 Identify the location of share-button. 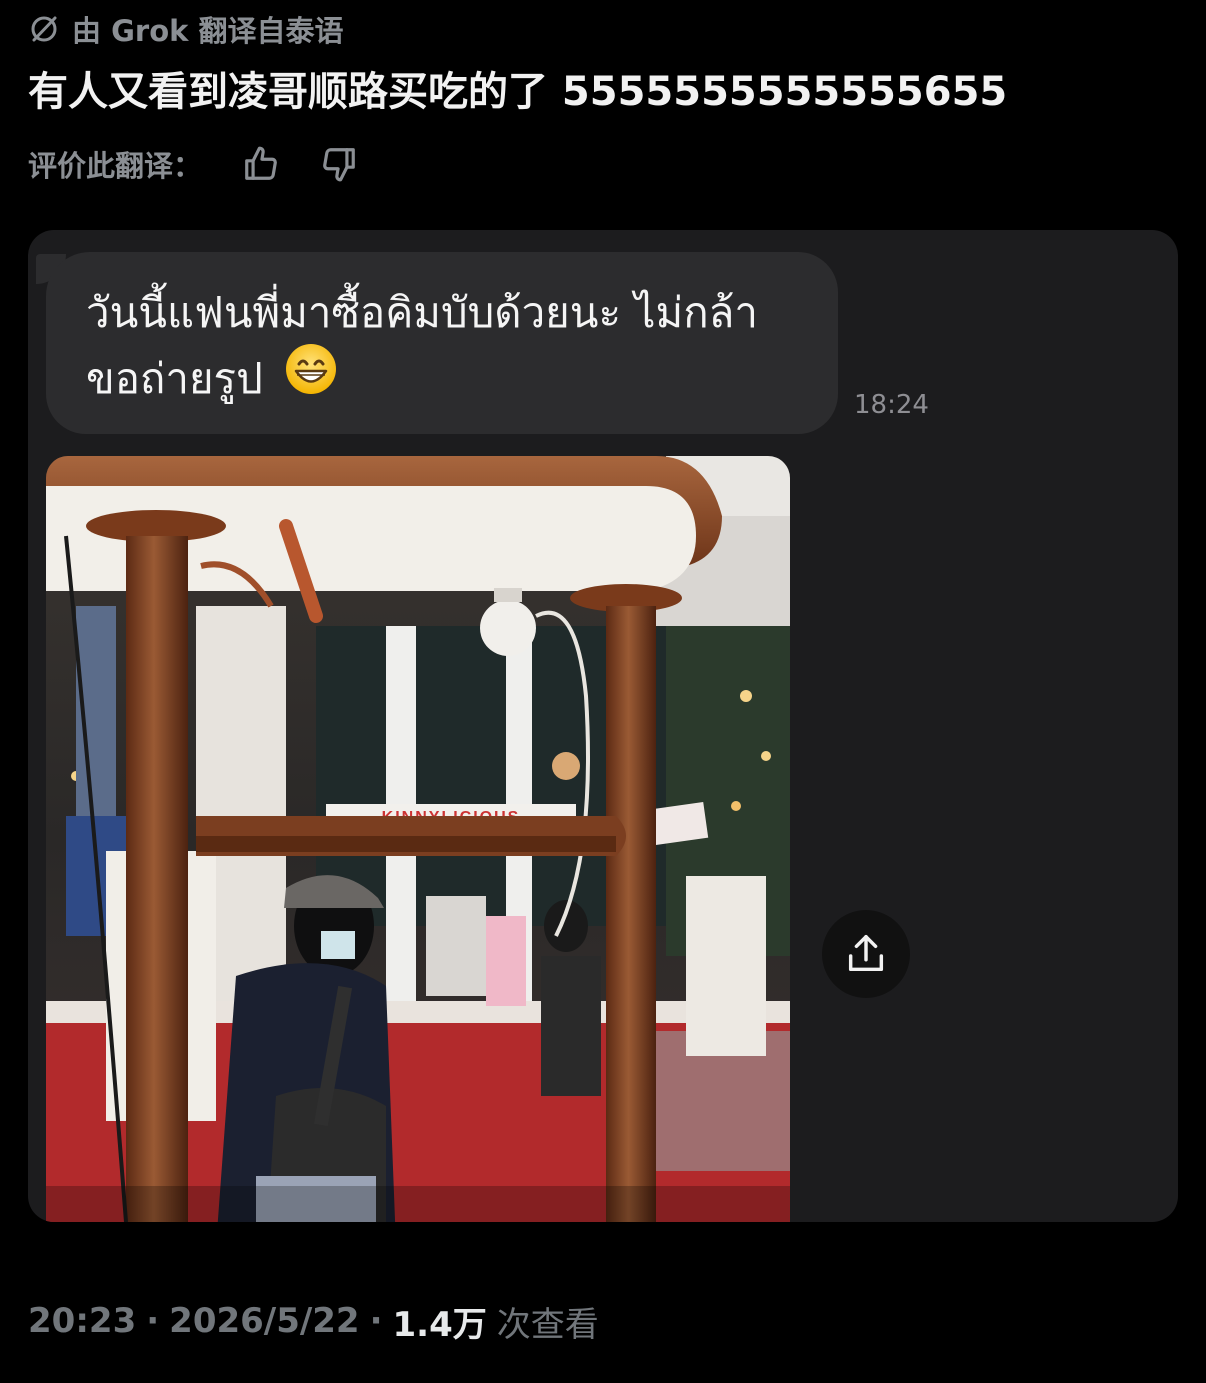
(866, 954).